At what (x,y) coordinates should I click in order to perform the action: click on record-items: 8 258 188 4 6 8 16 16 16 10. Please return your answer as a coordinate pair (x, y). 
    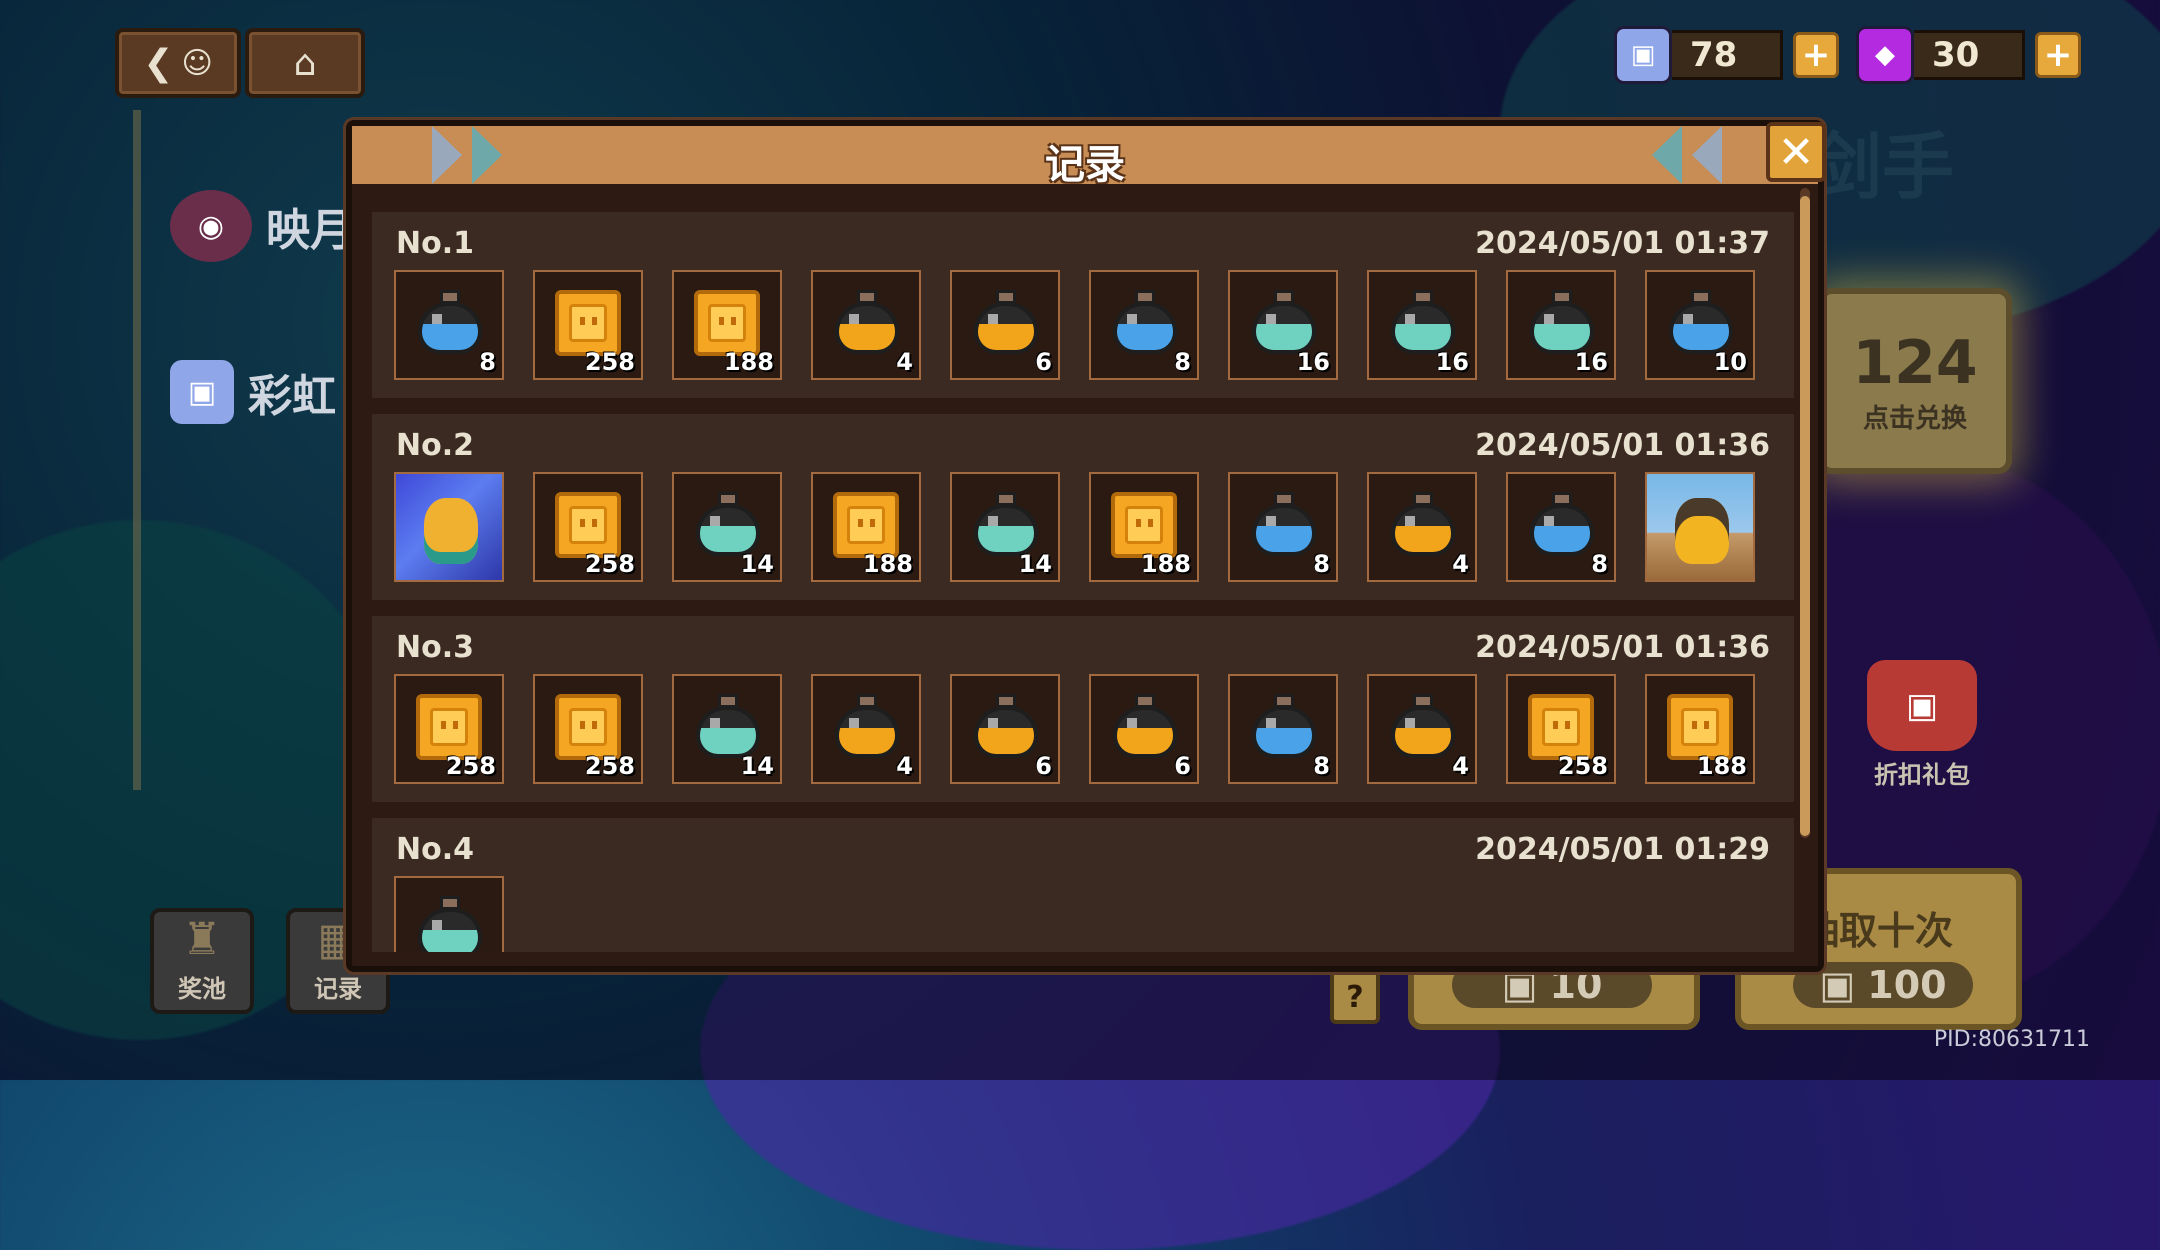
    Looking at the image, I should click on (1074, 325).